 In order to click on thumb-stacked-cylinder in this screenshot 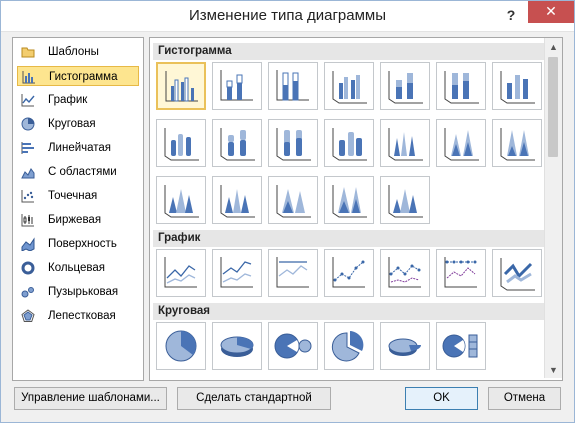, I will do `click(237, 143)`.